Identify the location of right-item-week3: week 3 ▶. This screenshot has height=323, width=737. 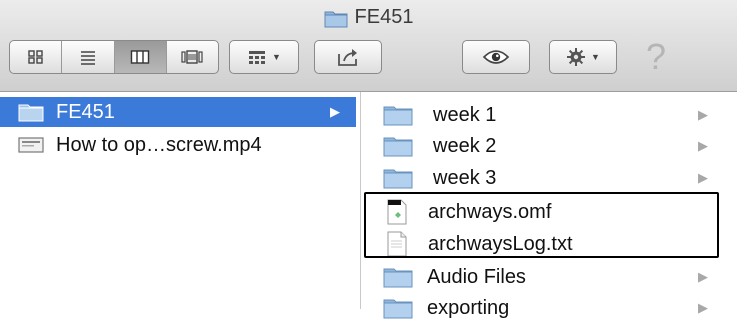
(551, 178).